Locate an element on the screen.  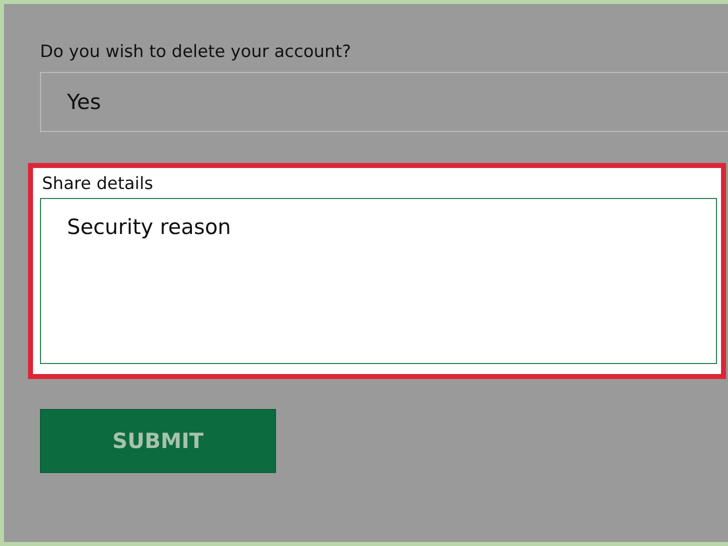
submit-button: SUBMIT is located at coordinates (158, 441).